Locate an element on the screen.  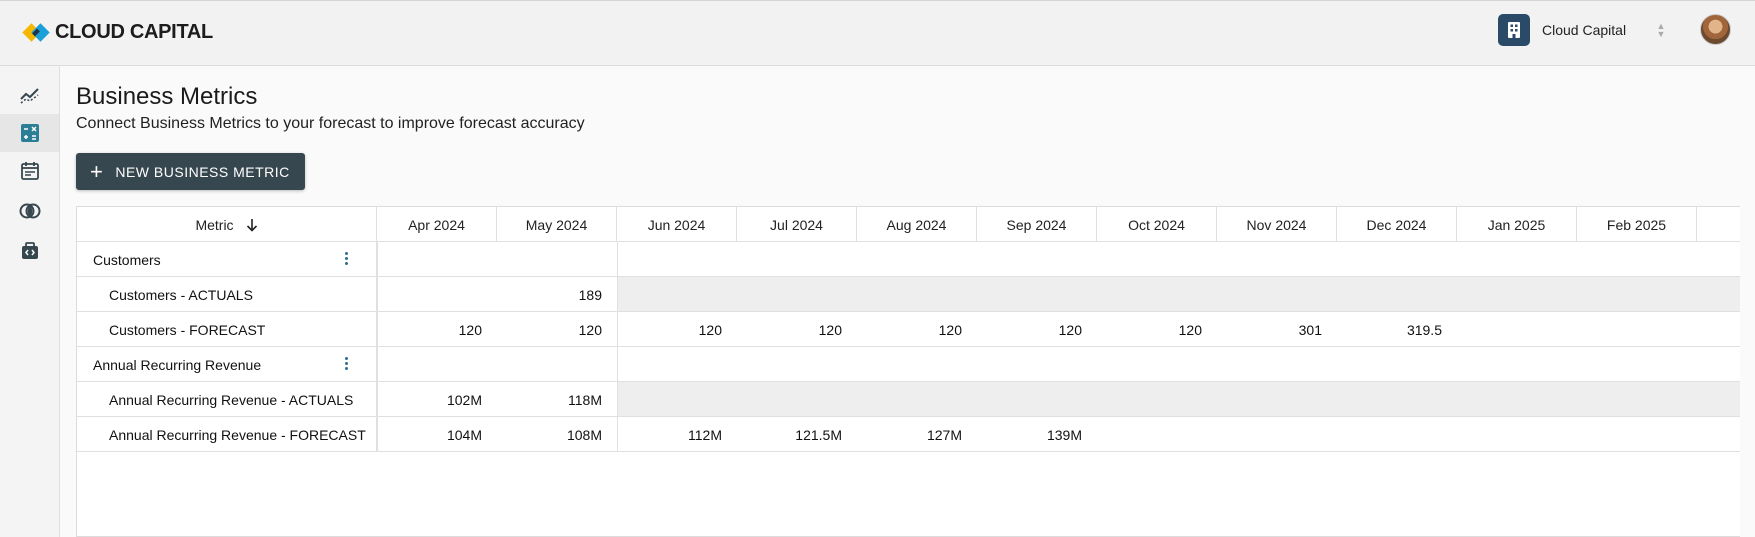
top-bar: CLOUD CAPITAL Cloud Capital ▲ ▼ is located at coordinates (877, 33).